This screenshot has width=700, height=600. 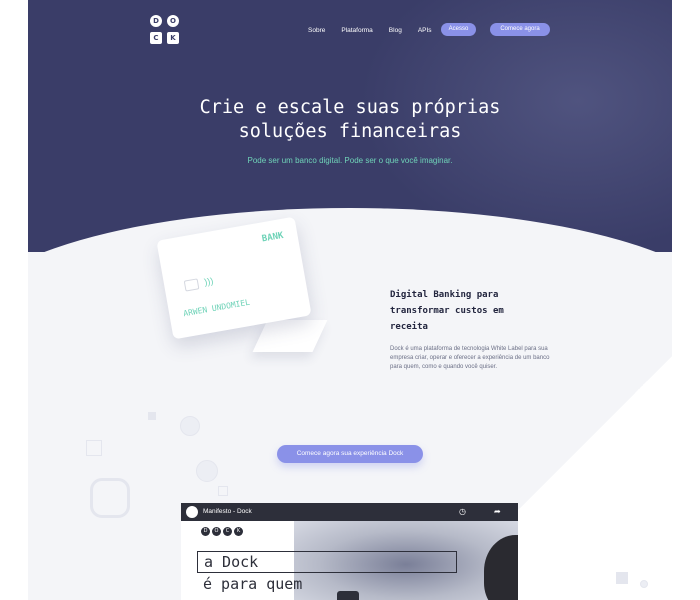 What do you see at coordinates (290, 336) in the screenshot?
I see `card-stand` at bounding box center [290, 336].